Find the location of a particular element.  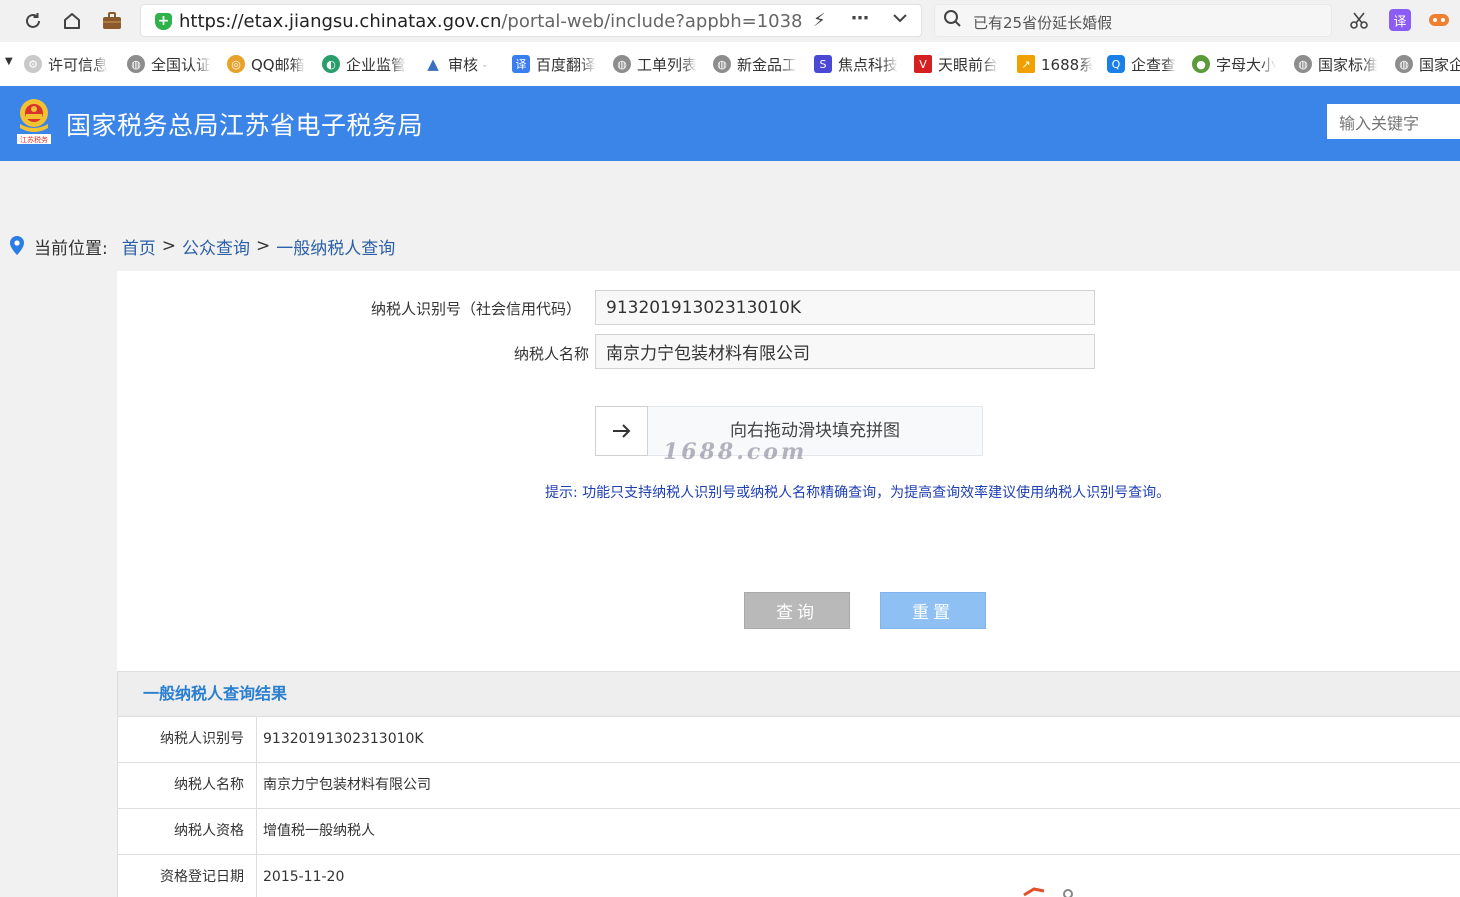

bookmark-label: 百度翻译 is located at coordinates (566, 64).